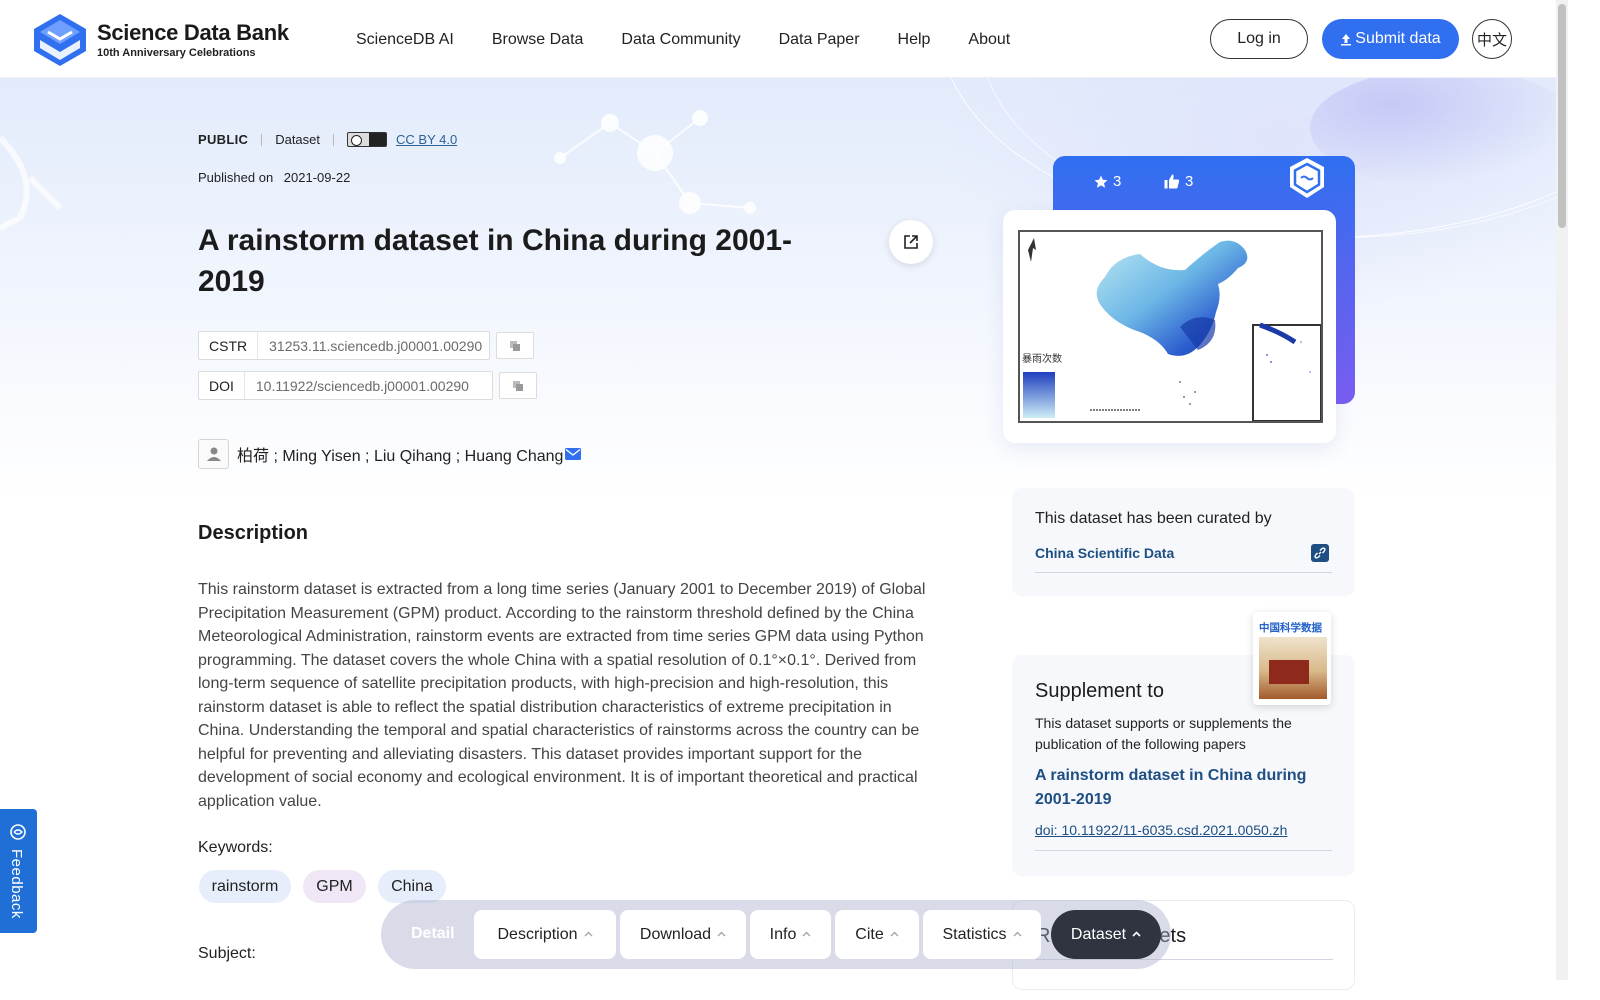 The width and height of the screenshot is (1600, 1000). Describe the element at coordinates (1161, 830) in the screenshot. I see `paper-doi-link: doi: 10.11922/11-6035.csd.2021.0050.zh` at that location.